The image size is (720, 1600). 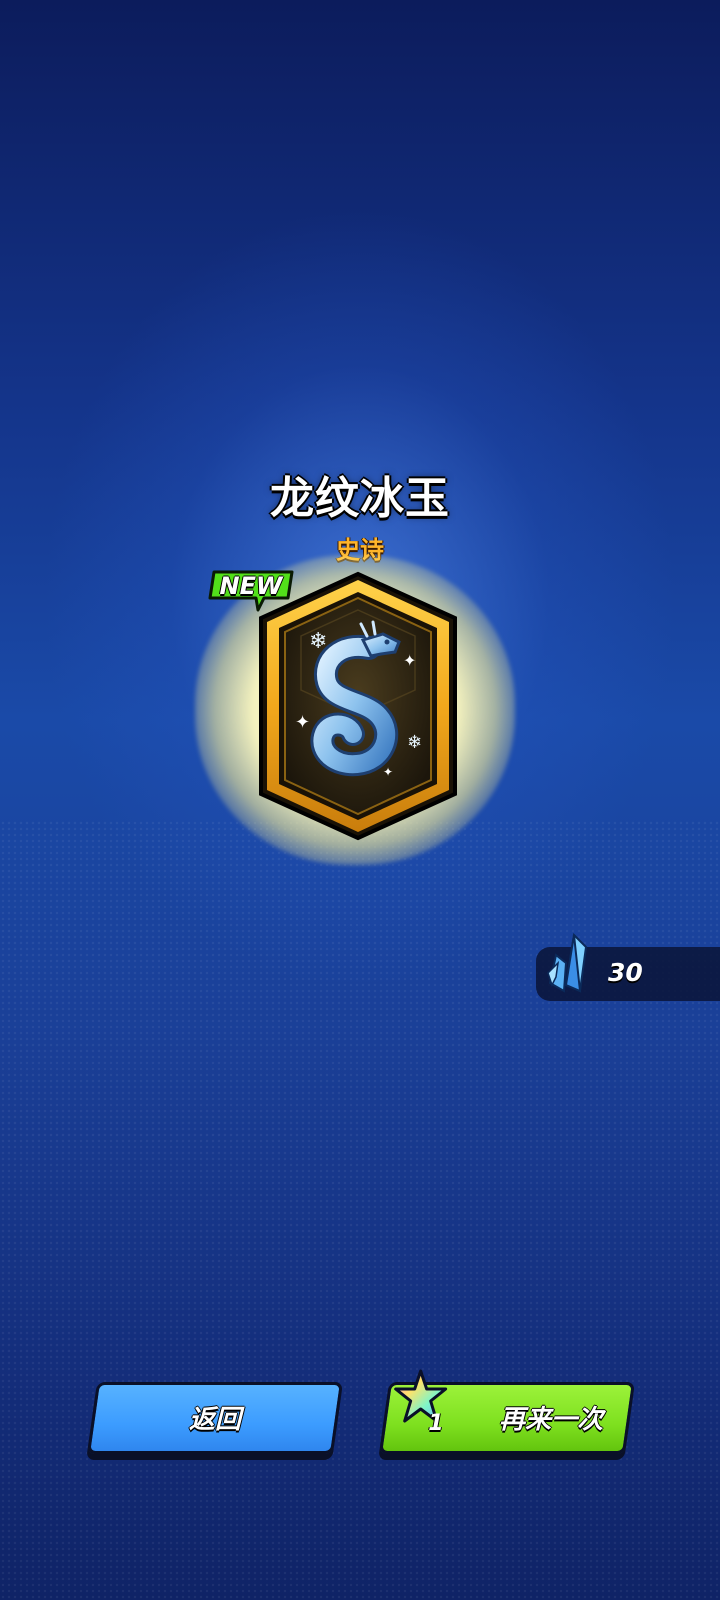 What do you see at coordinates (358, 699) in the screenshot?
I see `ice-jade-dragon-icon: ❄ ❄ ✦ ✦ ✦` at bounding box center [358, 699].